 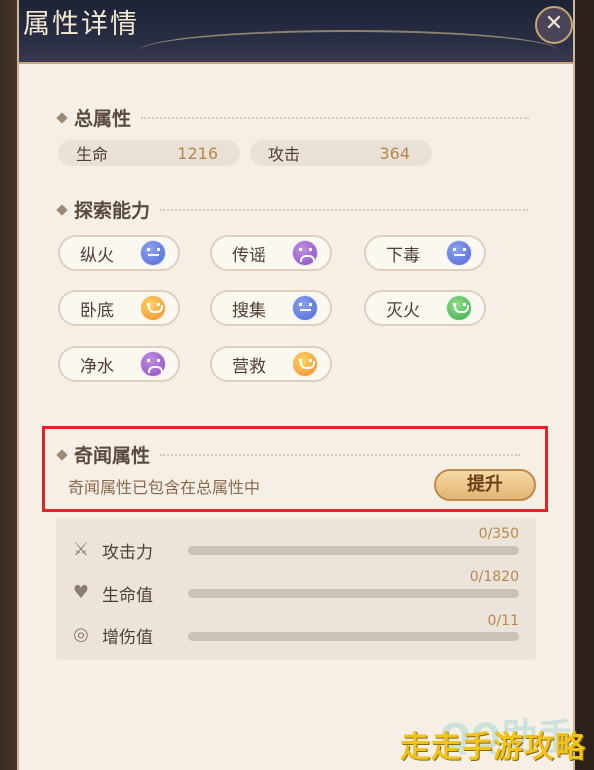 I want to click on ability-item: 卧底, so click(x=119, y=308).